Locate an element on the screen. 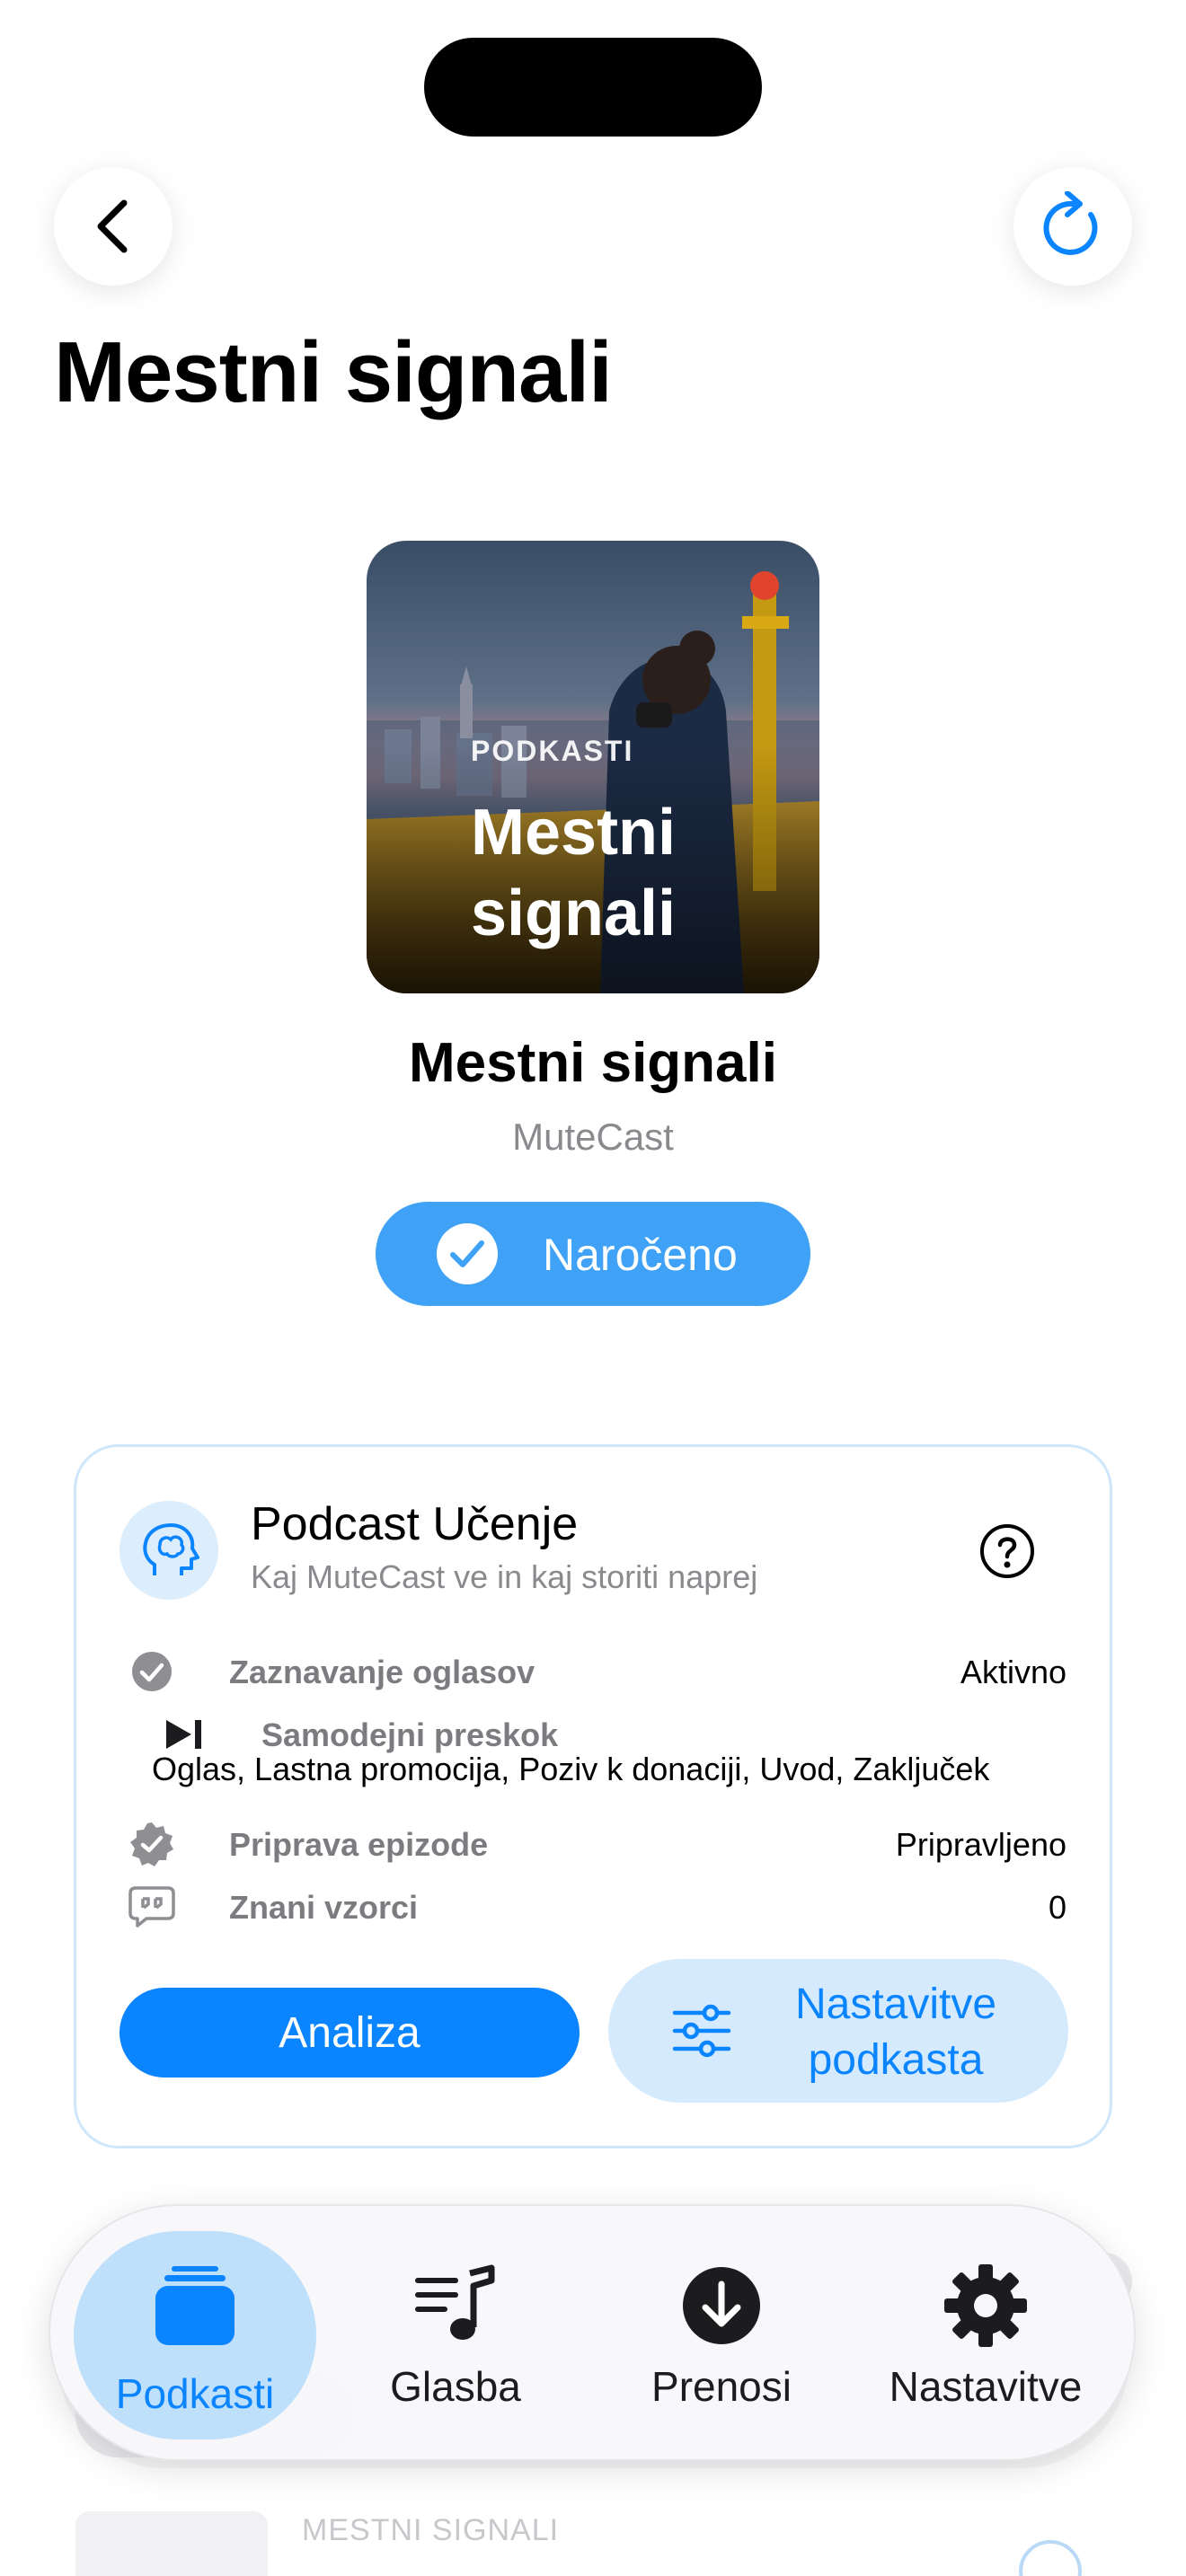 This screenshot has height=2576, width=1186. checkmark-icon is located at coordinates (467, 1253).